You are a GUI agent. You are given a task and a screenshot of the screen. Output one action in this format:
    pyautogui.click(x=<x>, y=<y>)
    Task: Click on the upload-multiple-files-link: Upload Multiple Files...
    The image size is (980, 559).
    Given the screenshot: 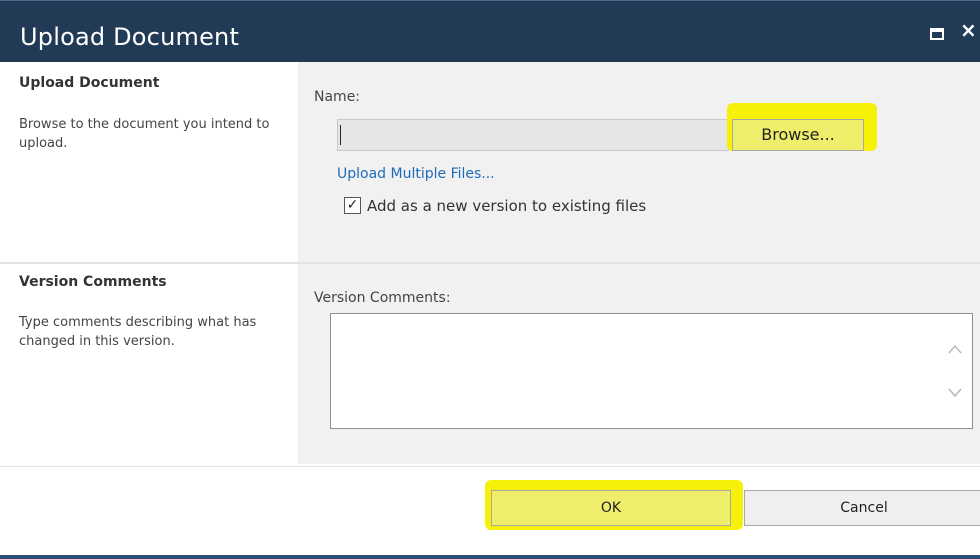 What is the action you would take?
    pyautogui.click(x=416, y=174)
    